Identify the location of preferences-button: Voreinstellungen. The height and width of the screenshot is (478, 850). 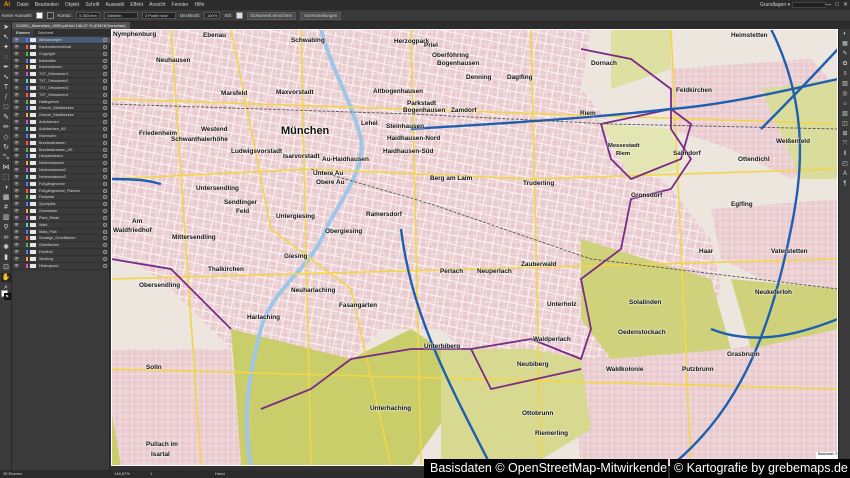
(321, 15).